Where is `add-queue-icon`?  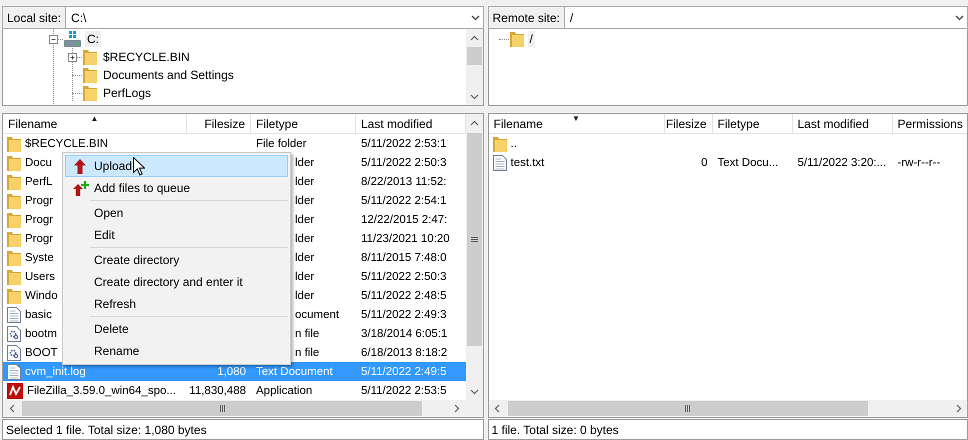
add-queue-icon is located at coordinates (80, 188).